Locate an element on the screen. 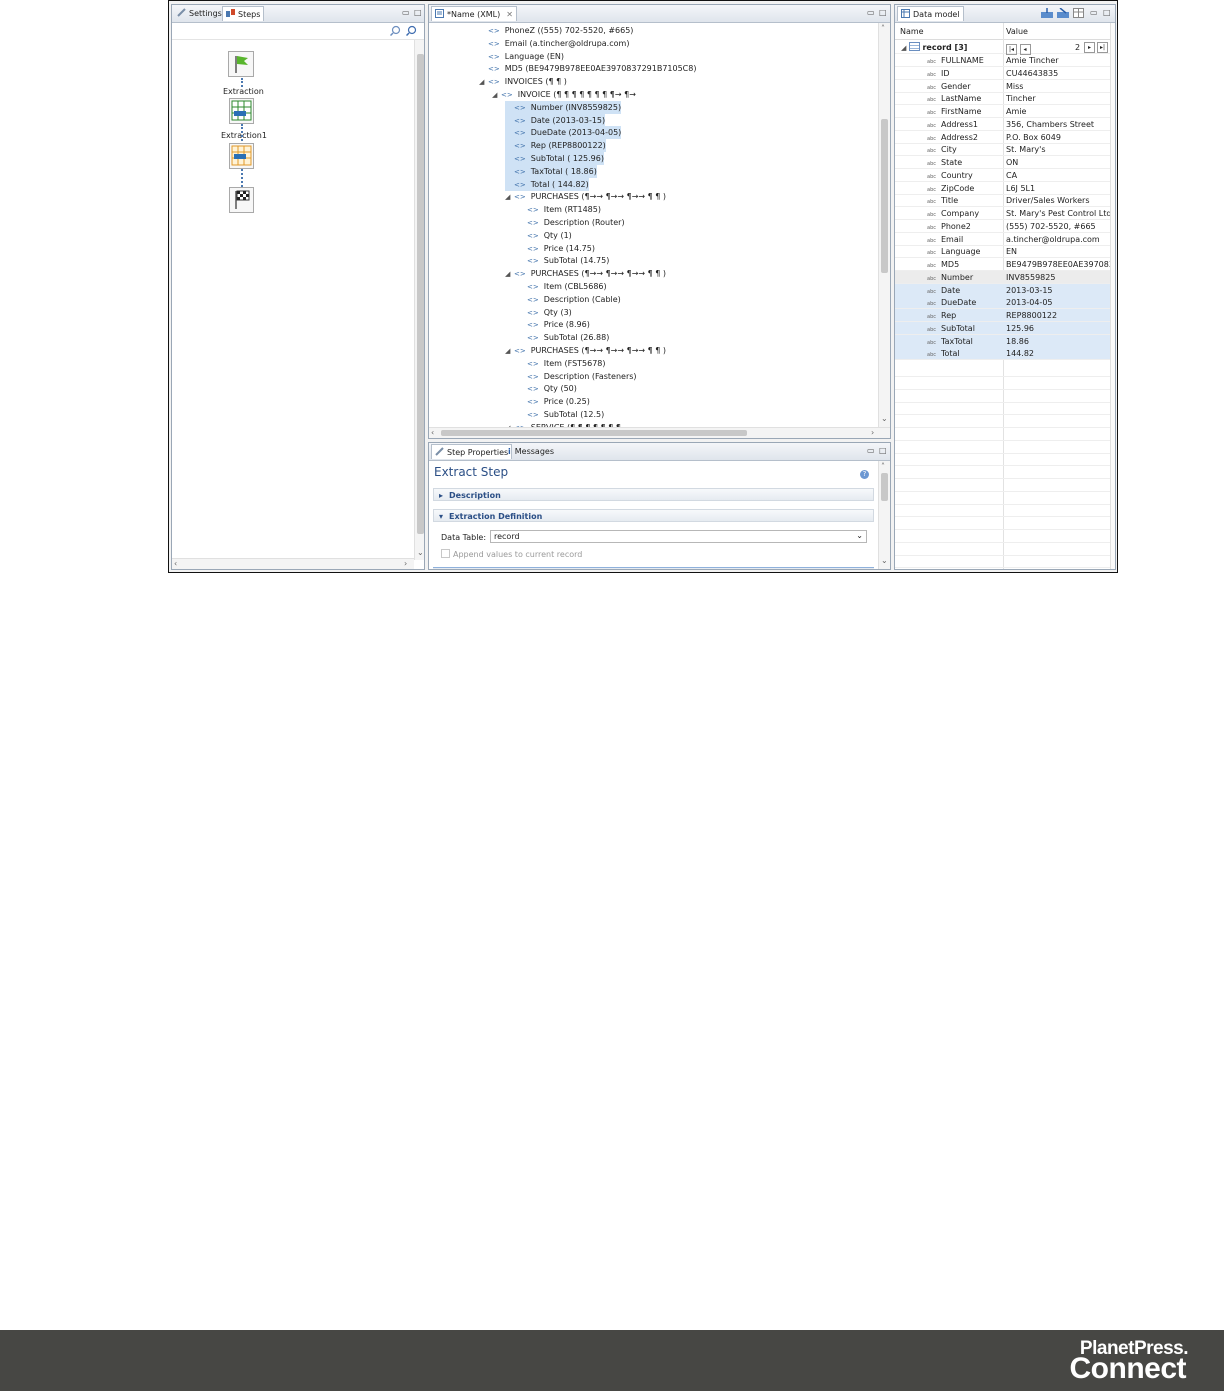 The height and width of the screenshot is (1391, 1224). field-row: abc Country CA is located at coordinates (1002, 175).